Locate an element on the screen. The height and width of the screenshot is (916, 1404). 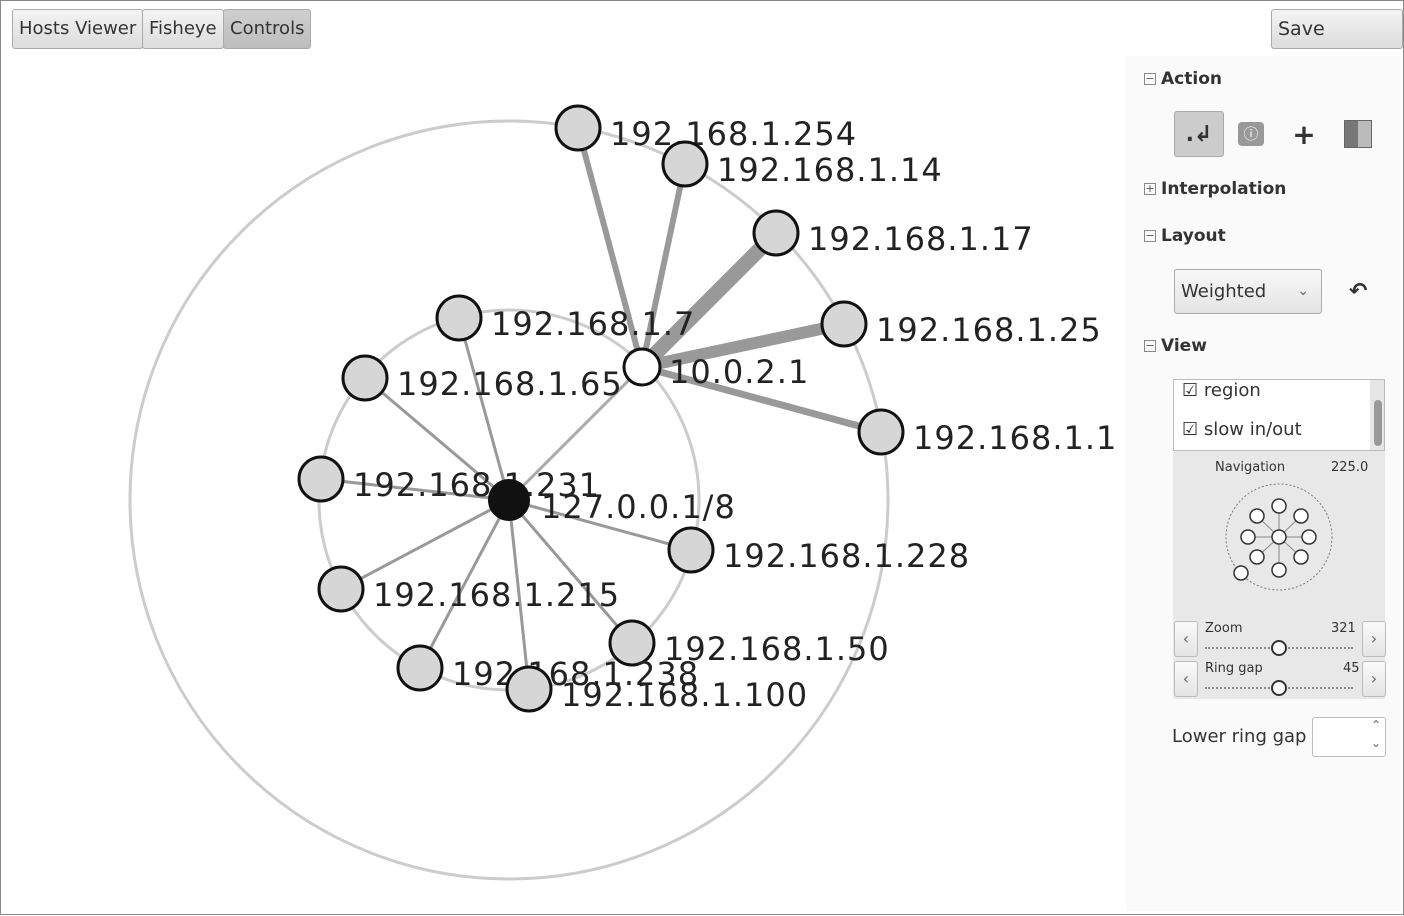
host-label: 192.168.1.100 is located at coordinates (684, 695).